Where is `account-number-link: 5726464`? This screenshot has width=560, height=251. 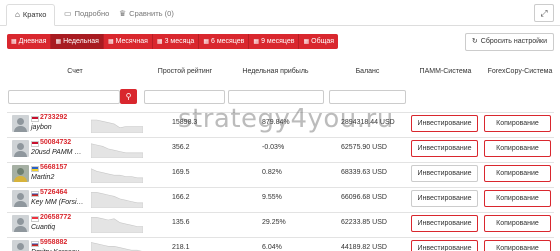 account-number-link: 5726464 is located at coordinates (53, 192).